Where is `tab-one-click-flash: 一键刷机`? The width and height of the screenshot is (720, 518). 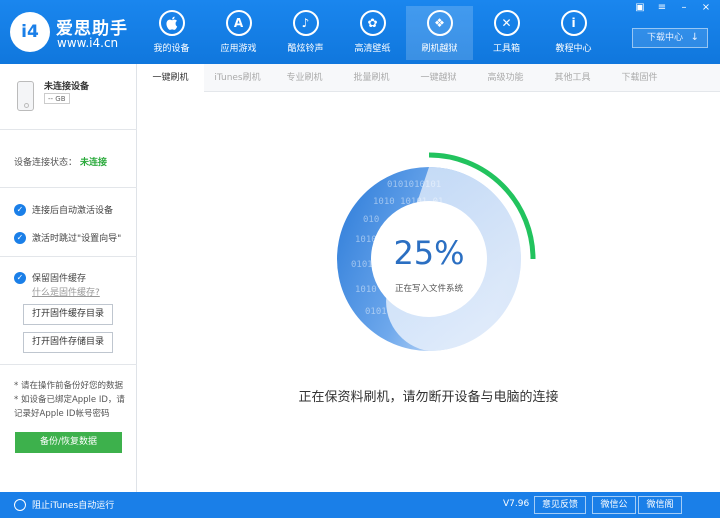
tab-one-click-flash: 一键刷机 is located at coordinates (170, 78).